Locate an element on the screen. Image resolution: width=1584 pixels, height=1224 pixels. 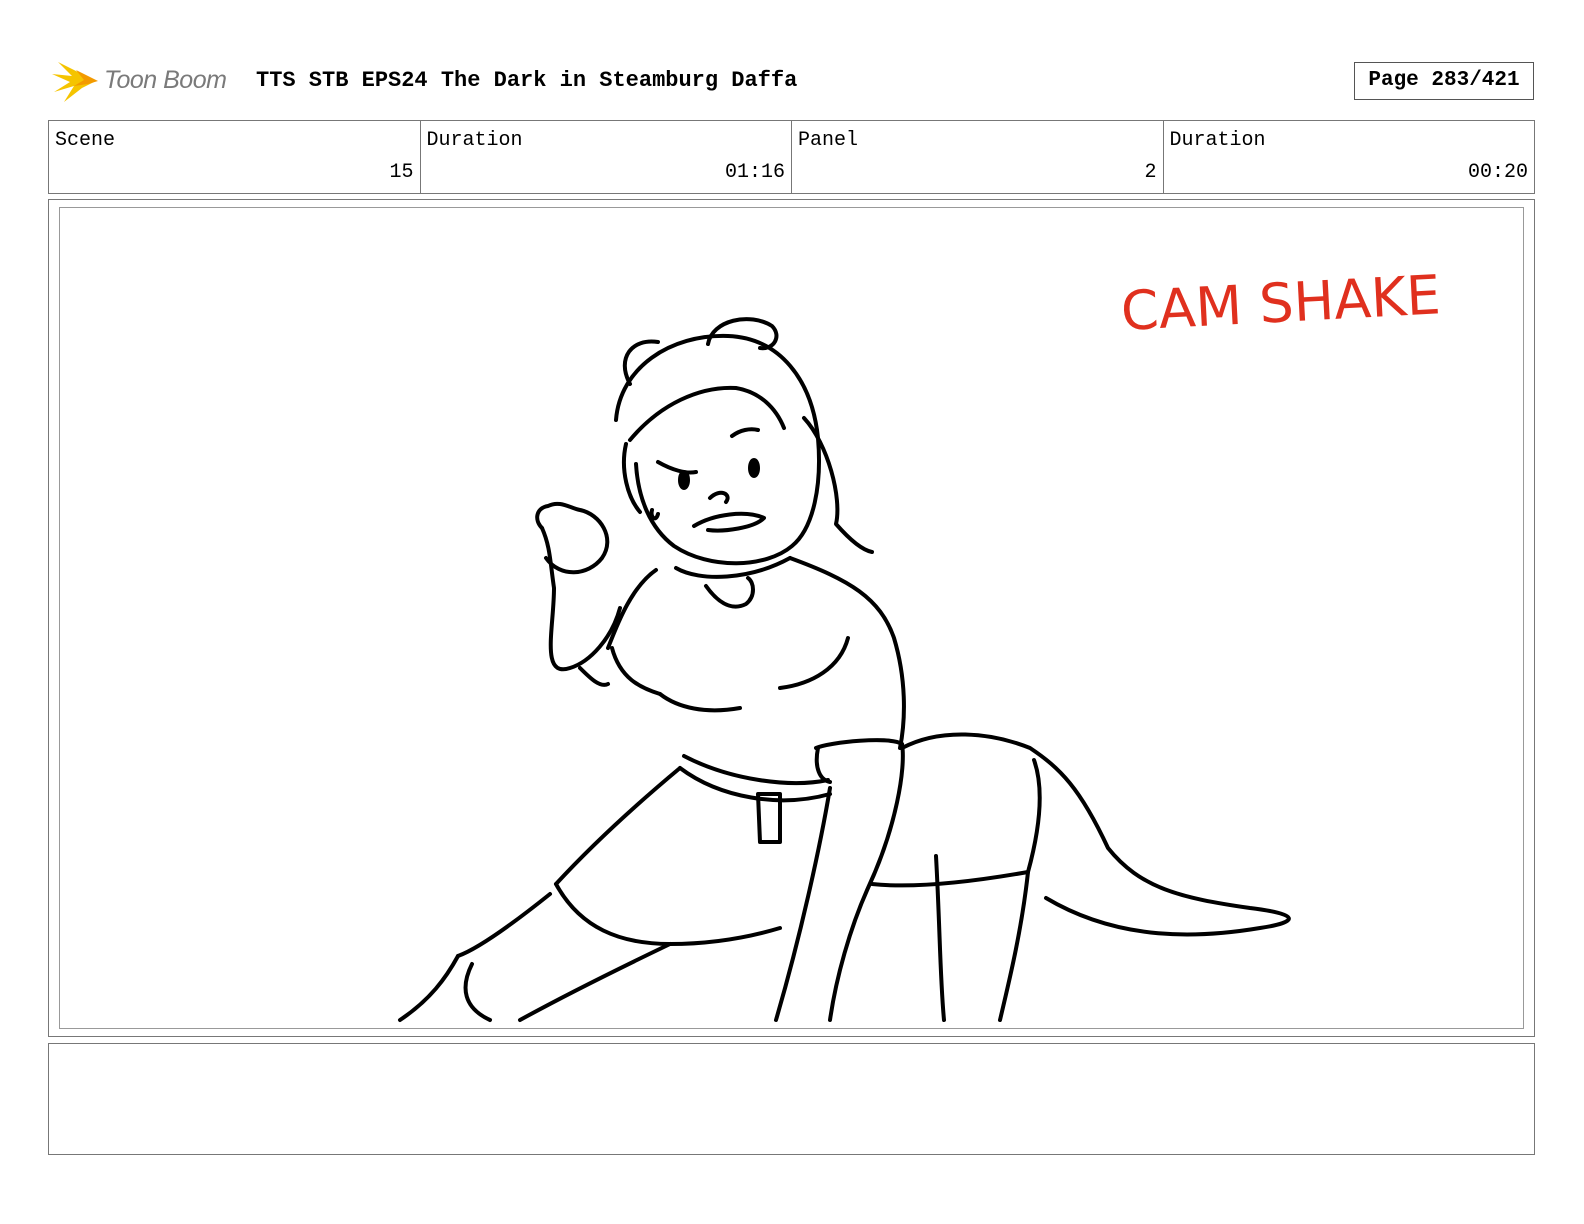
scene-duration-cell: Duration 01:16 is located at coordinates (606, 157).